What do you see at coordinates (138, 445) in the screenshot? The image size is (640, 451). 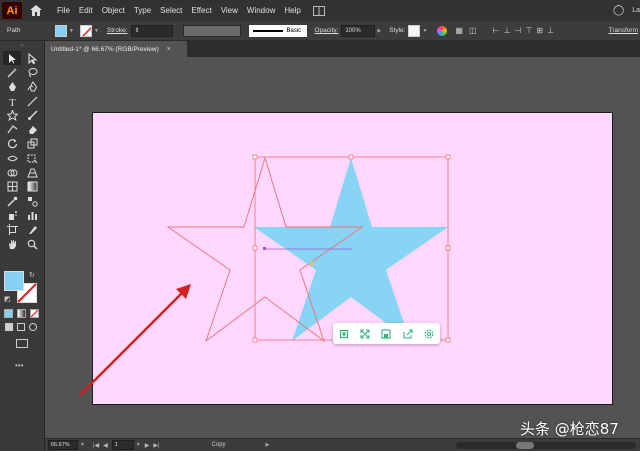 I see `artboard-dropdown-icon: ▼` at bounding box center [138, 445].